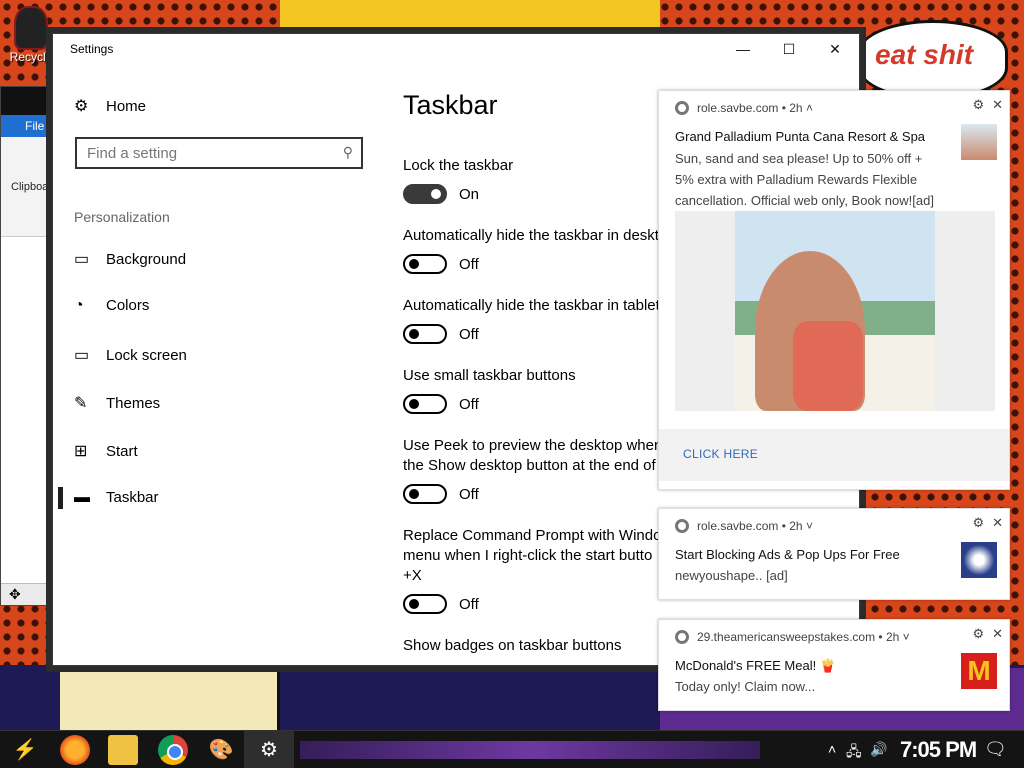 Image resolution: width=1024 pixels, height=768 pixels. What do you see at coordinates (470, 17) in the screenshot?
I see `wallpaper-comic-top` at bounding box center [470, 17].